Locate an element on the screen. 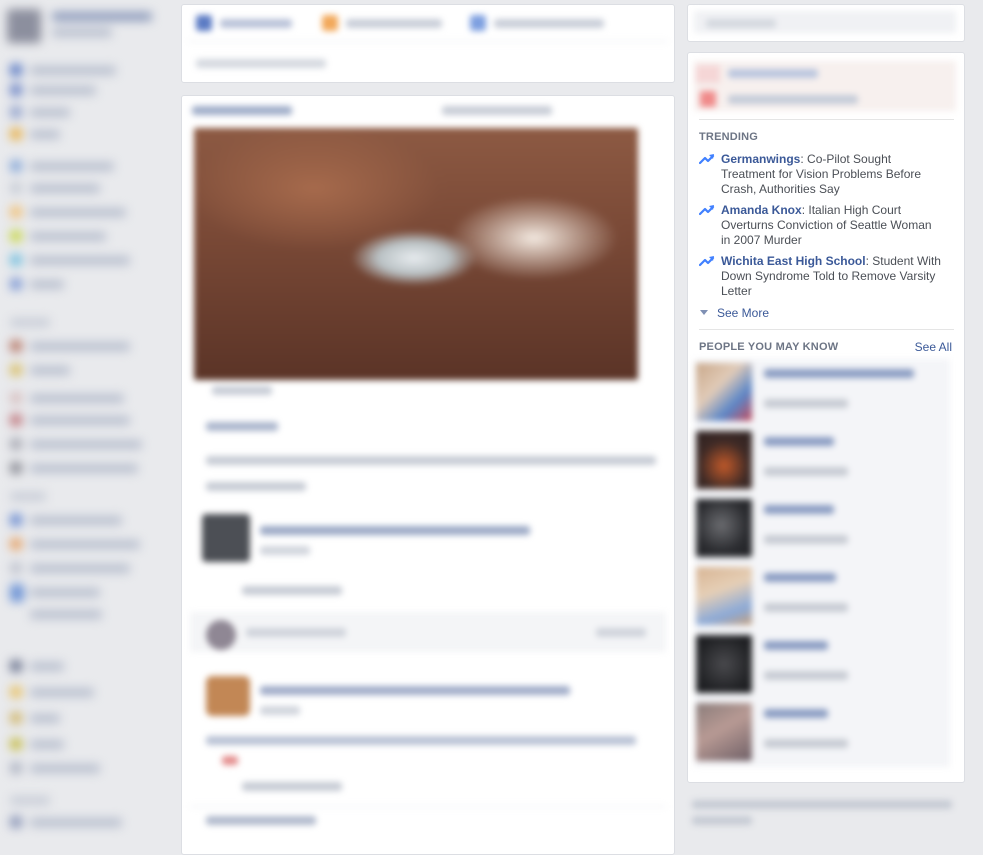  people-list is located at coordinates (826, 564).